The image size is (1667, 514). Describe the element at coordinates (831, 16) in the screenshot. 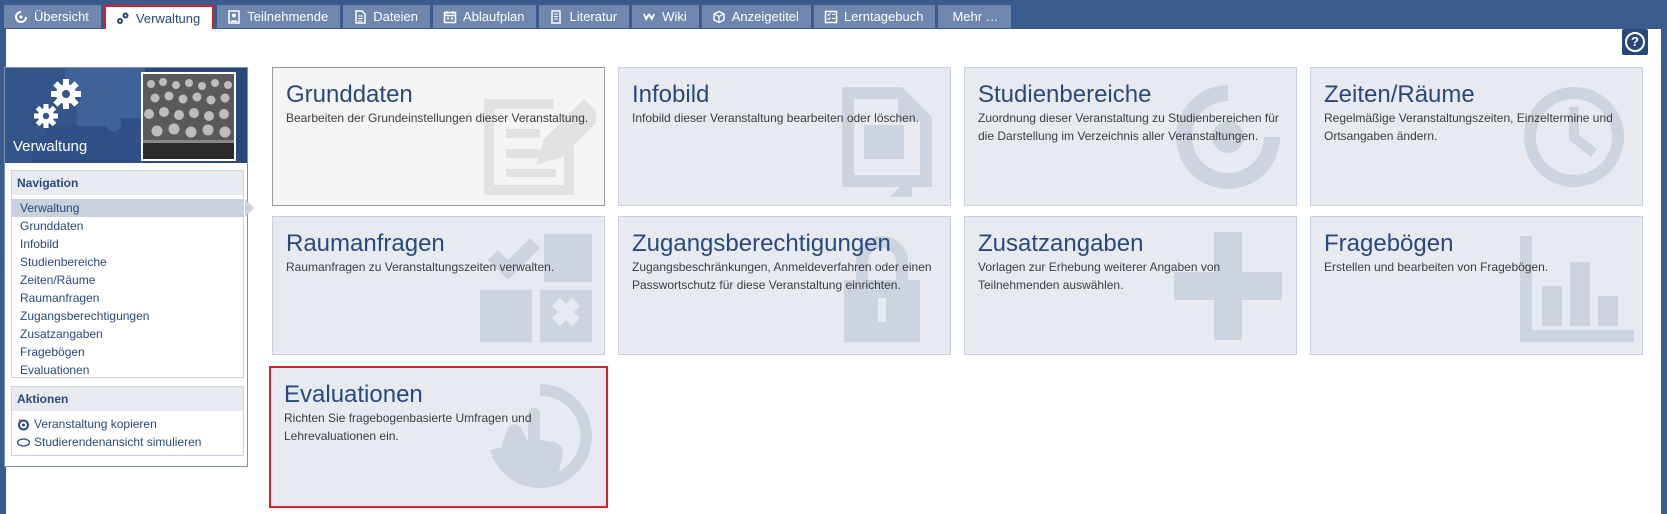

I see `diary-icon` at that location.